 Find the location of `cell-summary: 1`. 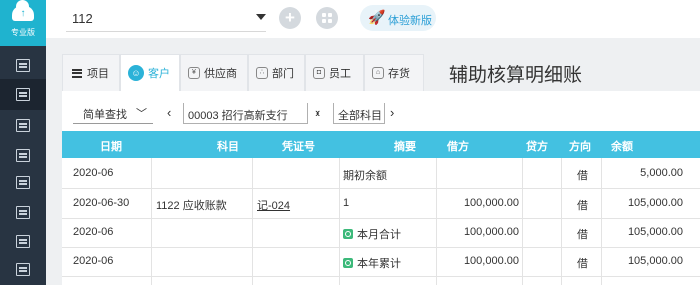

cell-summary: 1 is located at coordinates (346, 203).